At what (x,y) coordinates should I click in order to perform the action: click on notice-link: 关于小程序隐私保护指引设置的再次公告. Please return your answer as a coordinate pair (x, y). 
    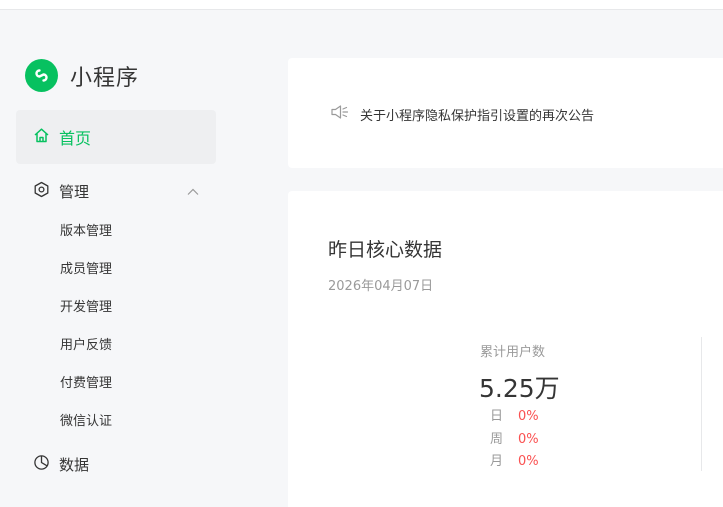
    Looking at the image, I should click on (462, 114).